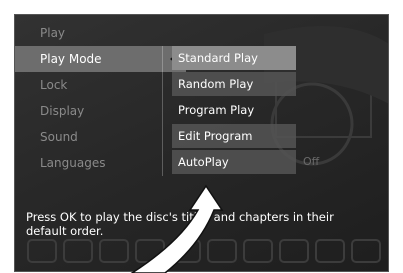 This screenshot has width=403, height=273. I want to click on menu-item-play: Play, so click(100, 33).